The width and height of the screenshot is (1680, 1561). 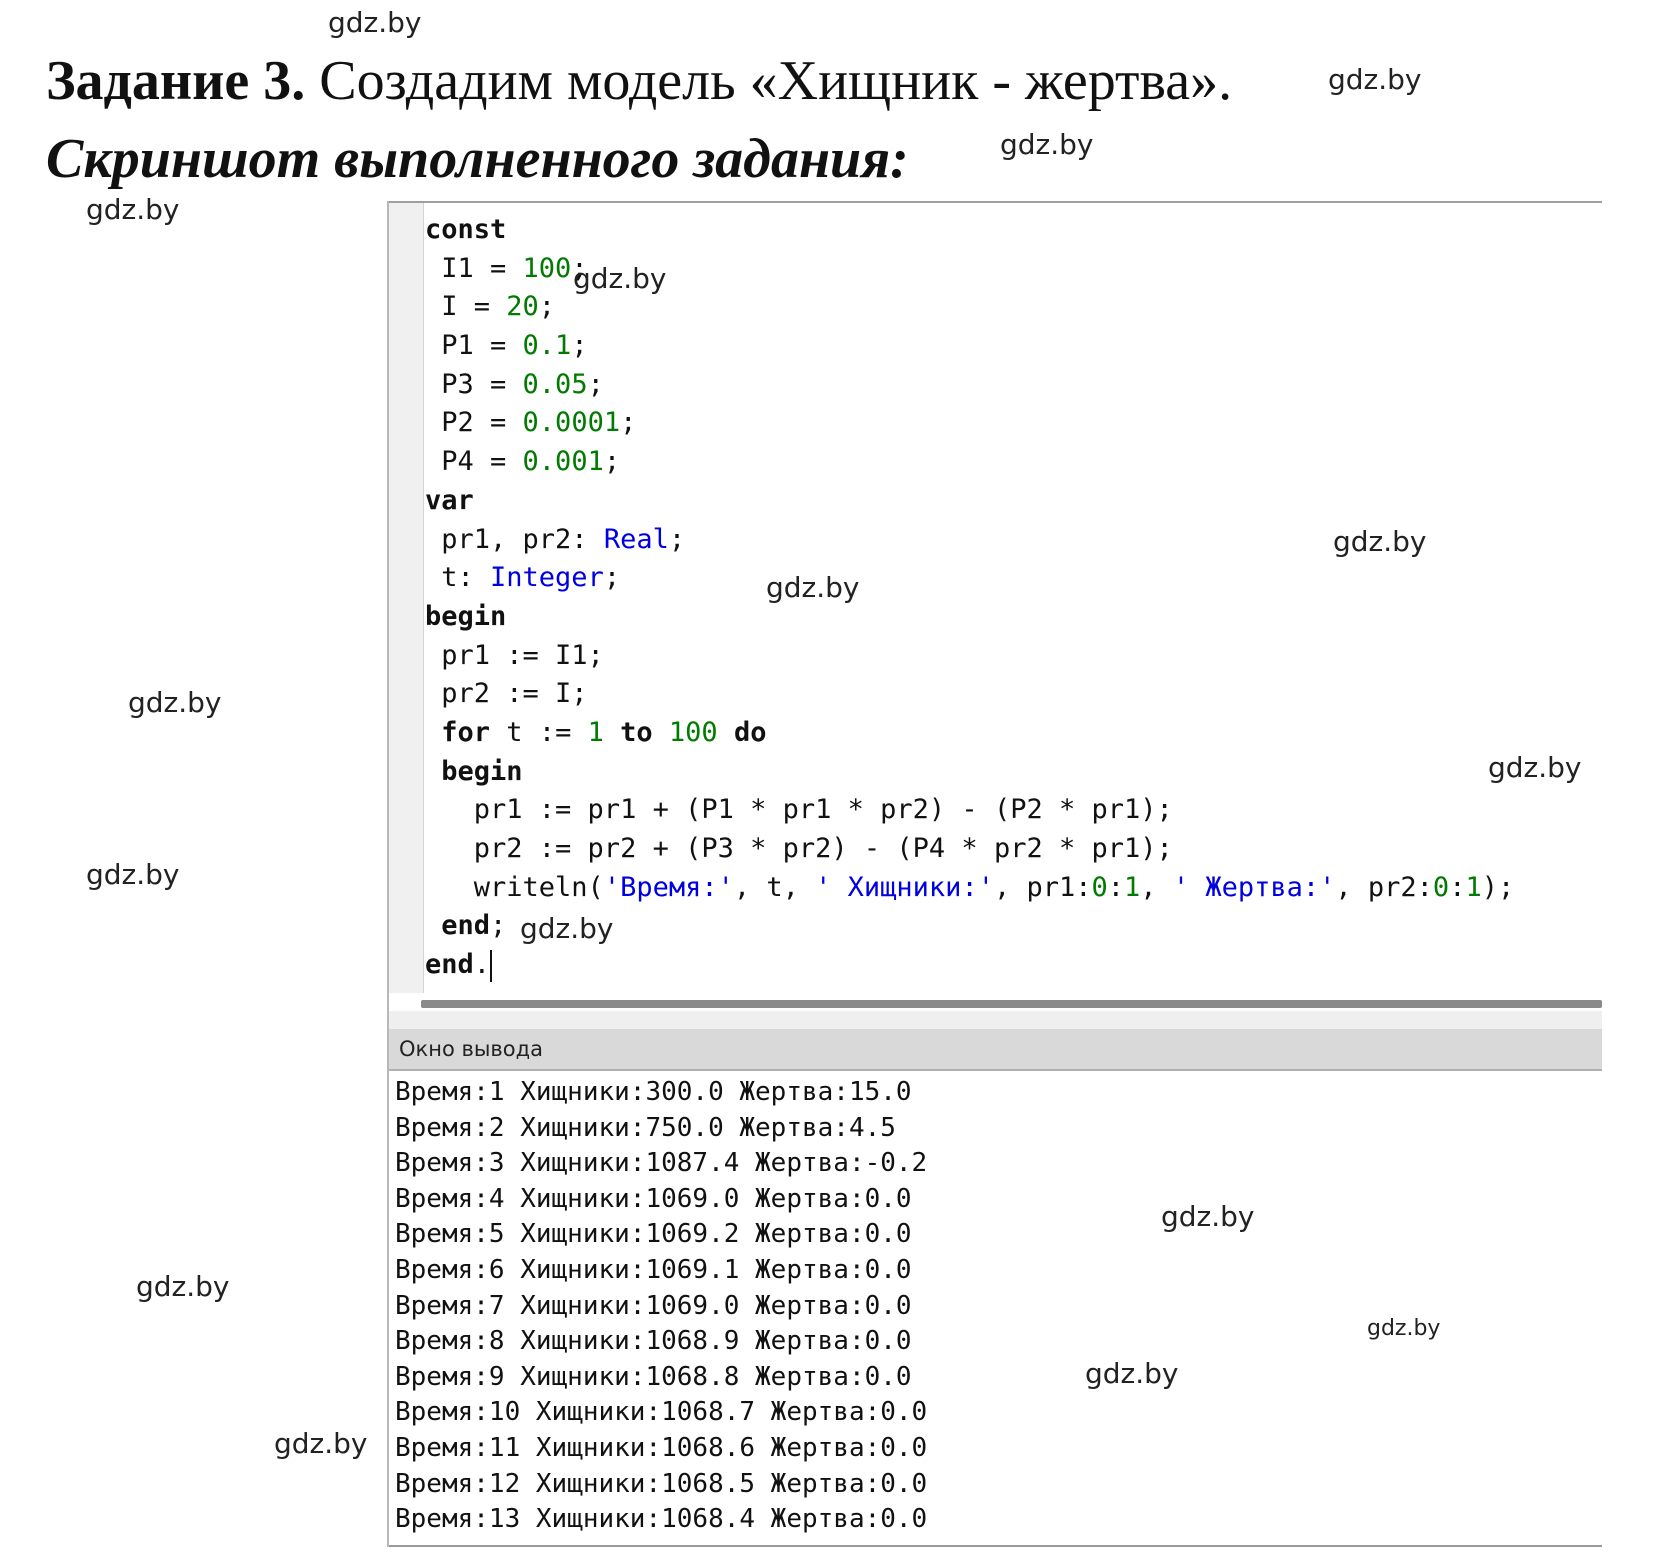 I want to click on code-token: P3 =, so click(x=474, y=384).